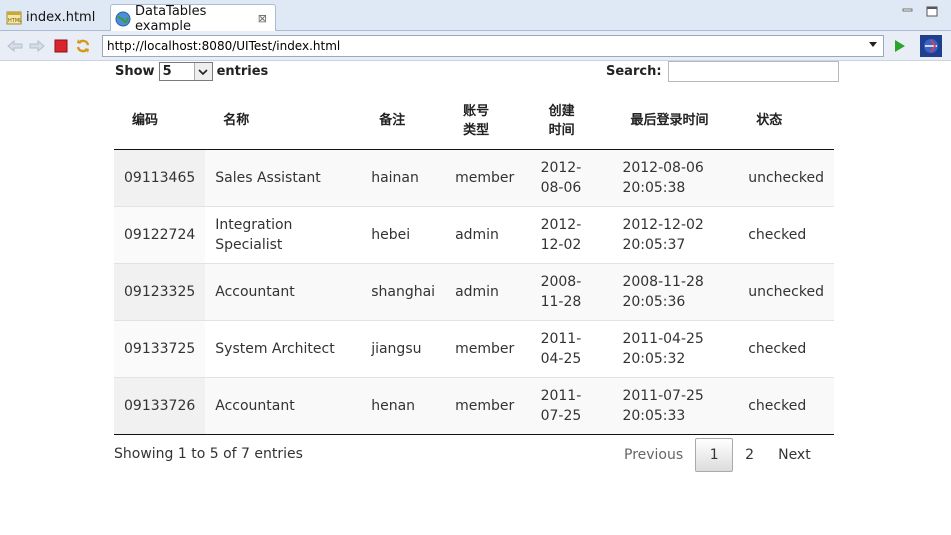 The height and width of the screenshot is (535, 951). I want to click on go-icon, so click(900, 46).